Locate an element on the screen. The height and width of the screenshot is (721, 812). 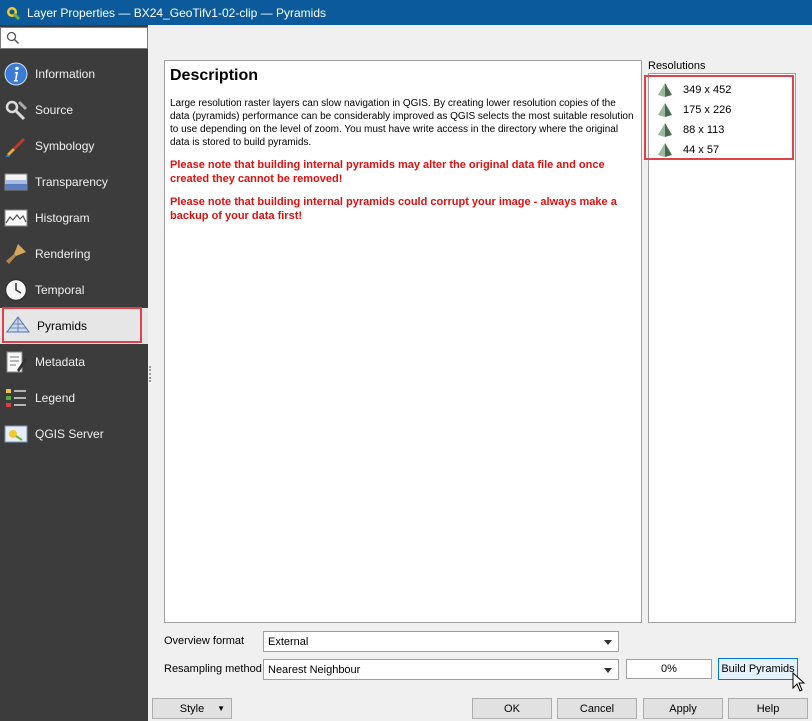
style-button-label: Style is located at coordinates (192, 708).